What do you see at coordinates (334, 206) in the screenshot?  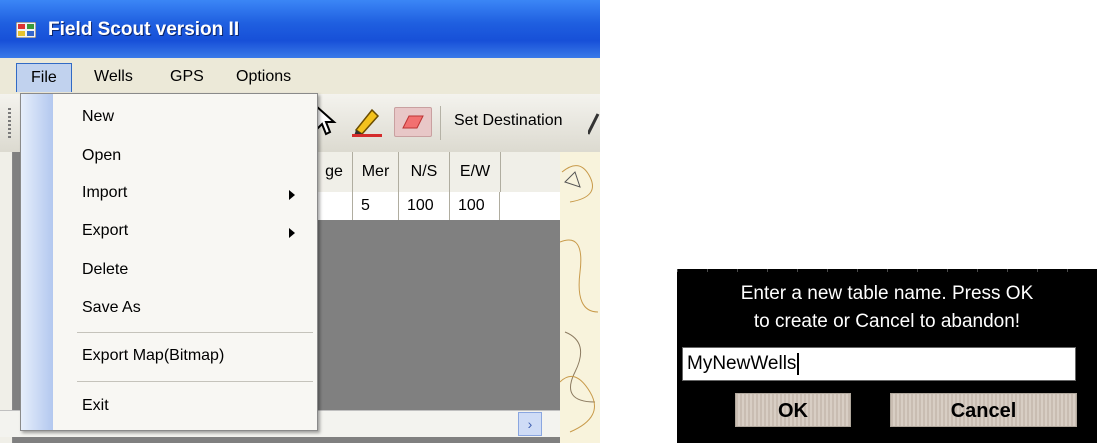 I see `cell-range` at bounding box center [334, 206].